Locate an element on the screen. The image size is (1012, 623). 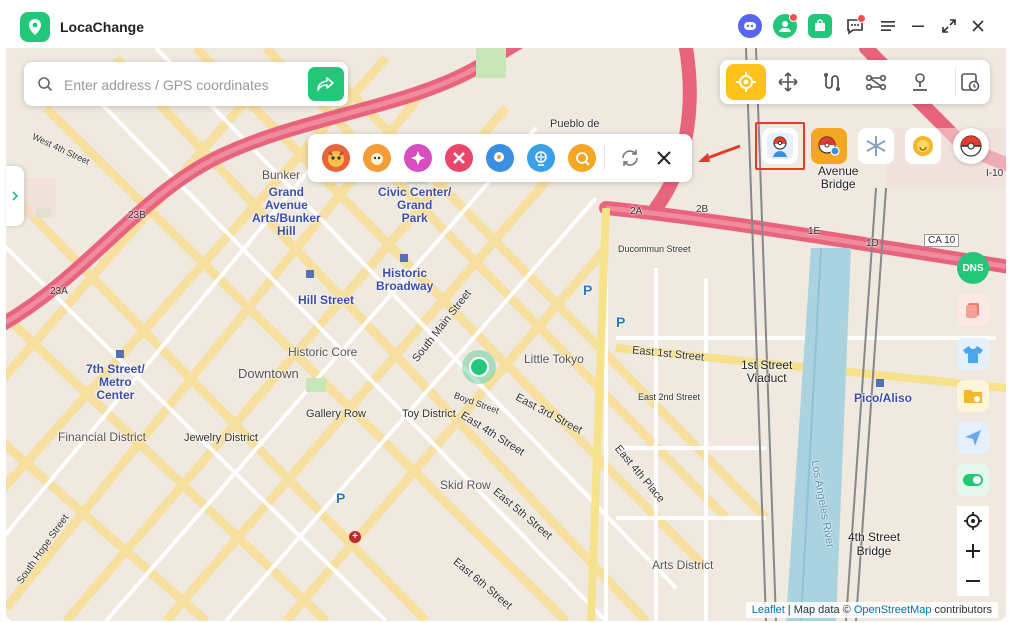
teleport-mode-button is located at coordinates (746, 82).